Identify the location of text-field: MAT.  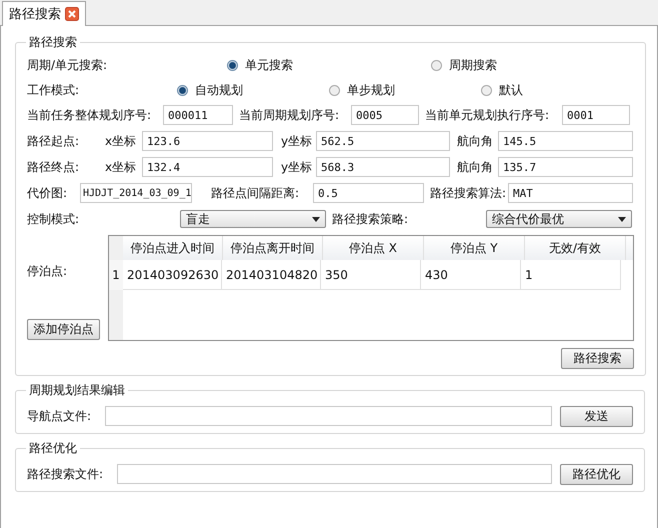
(570, 193).